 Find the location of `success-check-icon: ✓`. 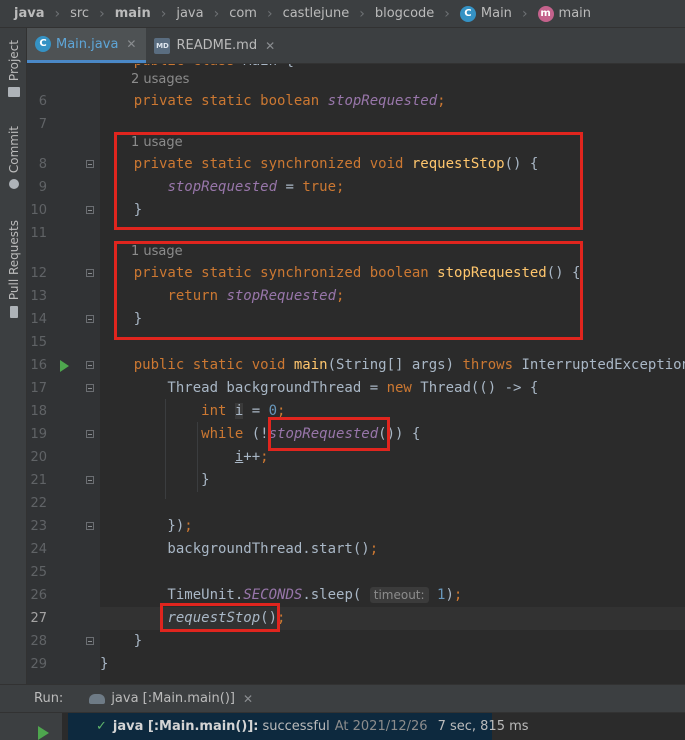

success-check-icon: ✓ is located at coordinates (101, 726).